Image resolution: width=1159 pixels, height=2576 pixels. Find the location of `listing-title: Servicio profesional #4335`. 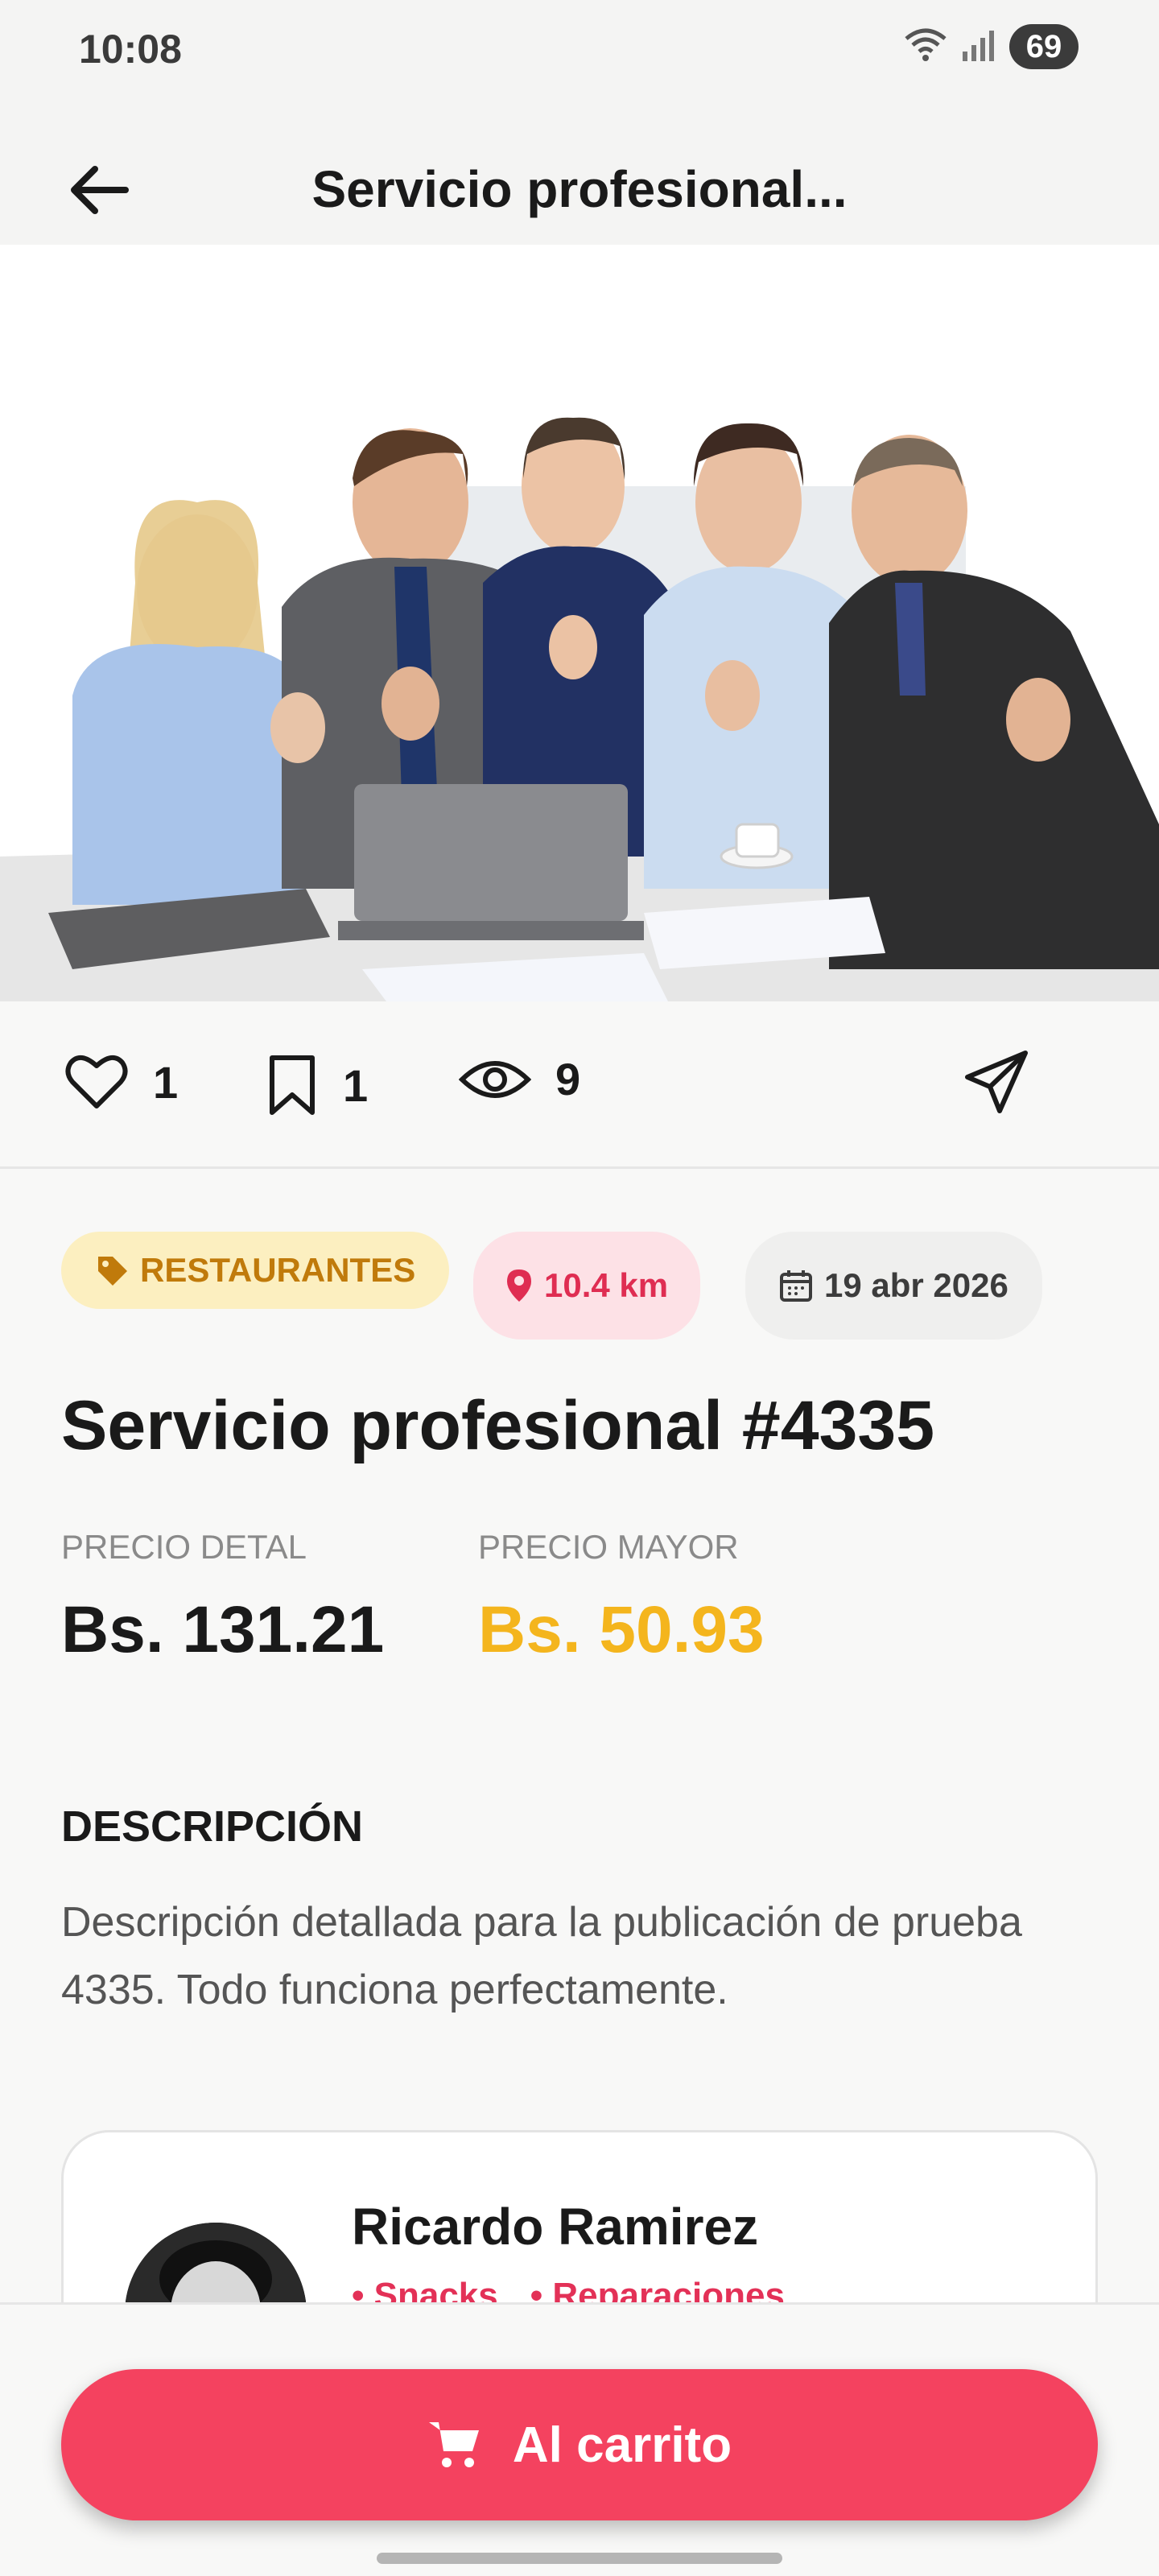

listing-title: Servicio profesional #4335 is located at coordinates (498, 1425).